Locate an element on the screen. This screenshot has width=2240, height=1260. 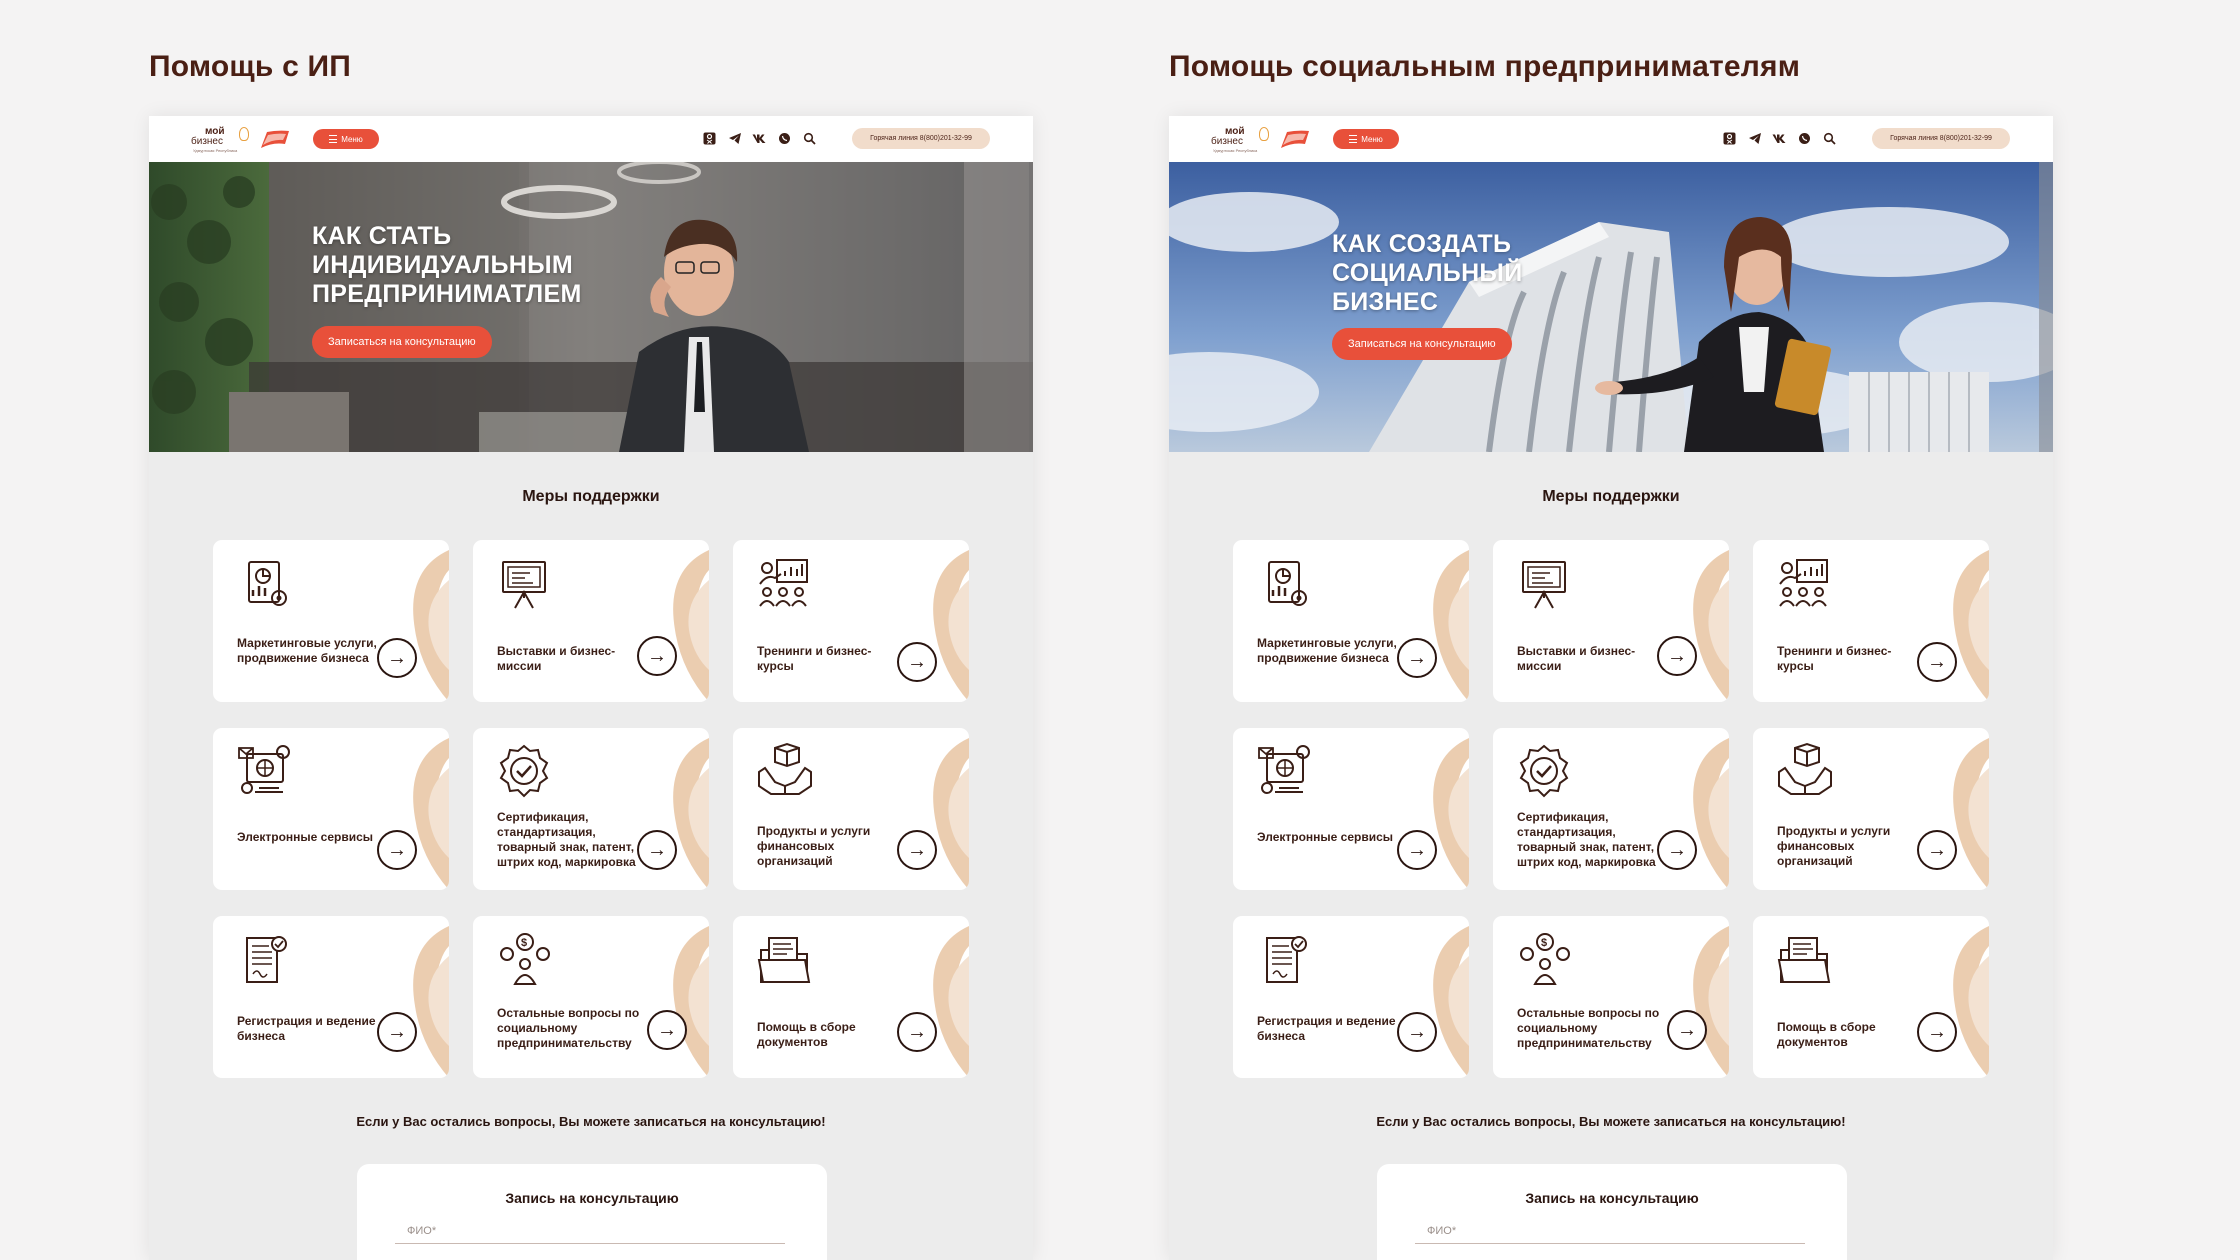
social-links is located at coordinates (759, 138).